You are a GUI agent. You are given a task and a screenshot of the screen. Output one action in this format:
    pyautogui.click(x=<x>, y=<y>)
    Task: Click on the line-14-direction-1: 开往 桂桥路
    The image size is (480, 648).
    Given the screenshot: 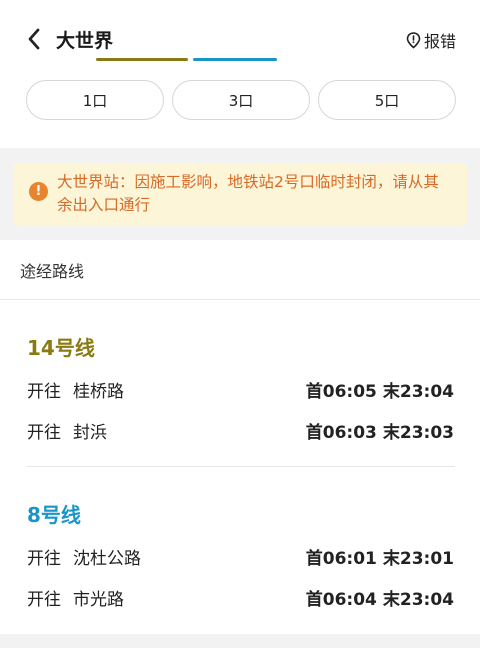 What is the action you would take?
    pyautogui.click(x=75, y=389)
    